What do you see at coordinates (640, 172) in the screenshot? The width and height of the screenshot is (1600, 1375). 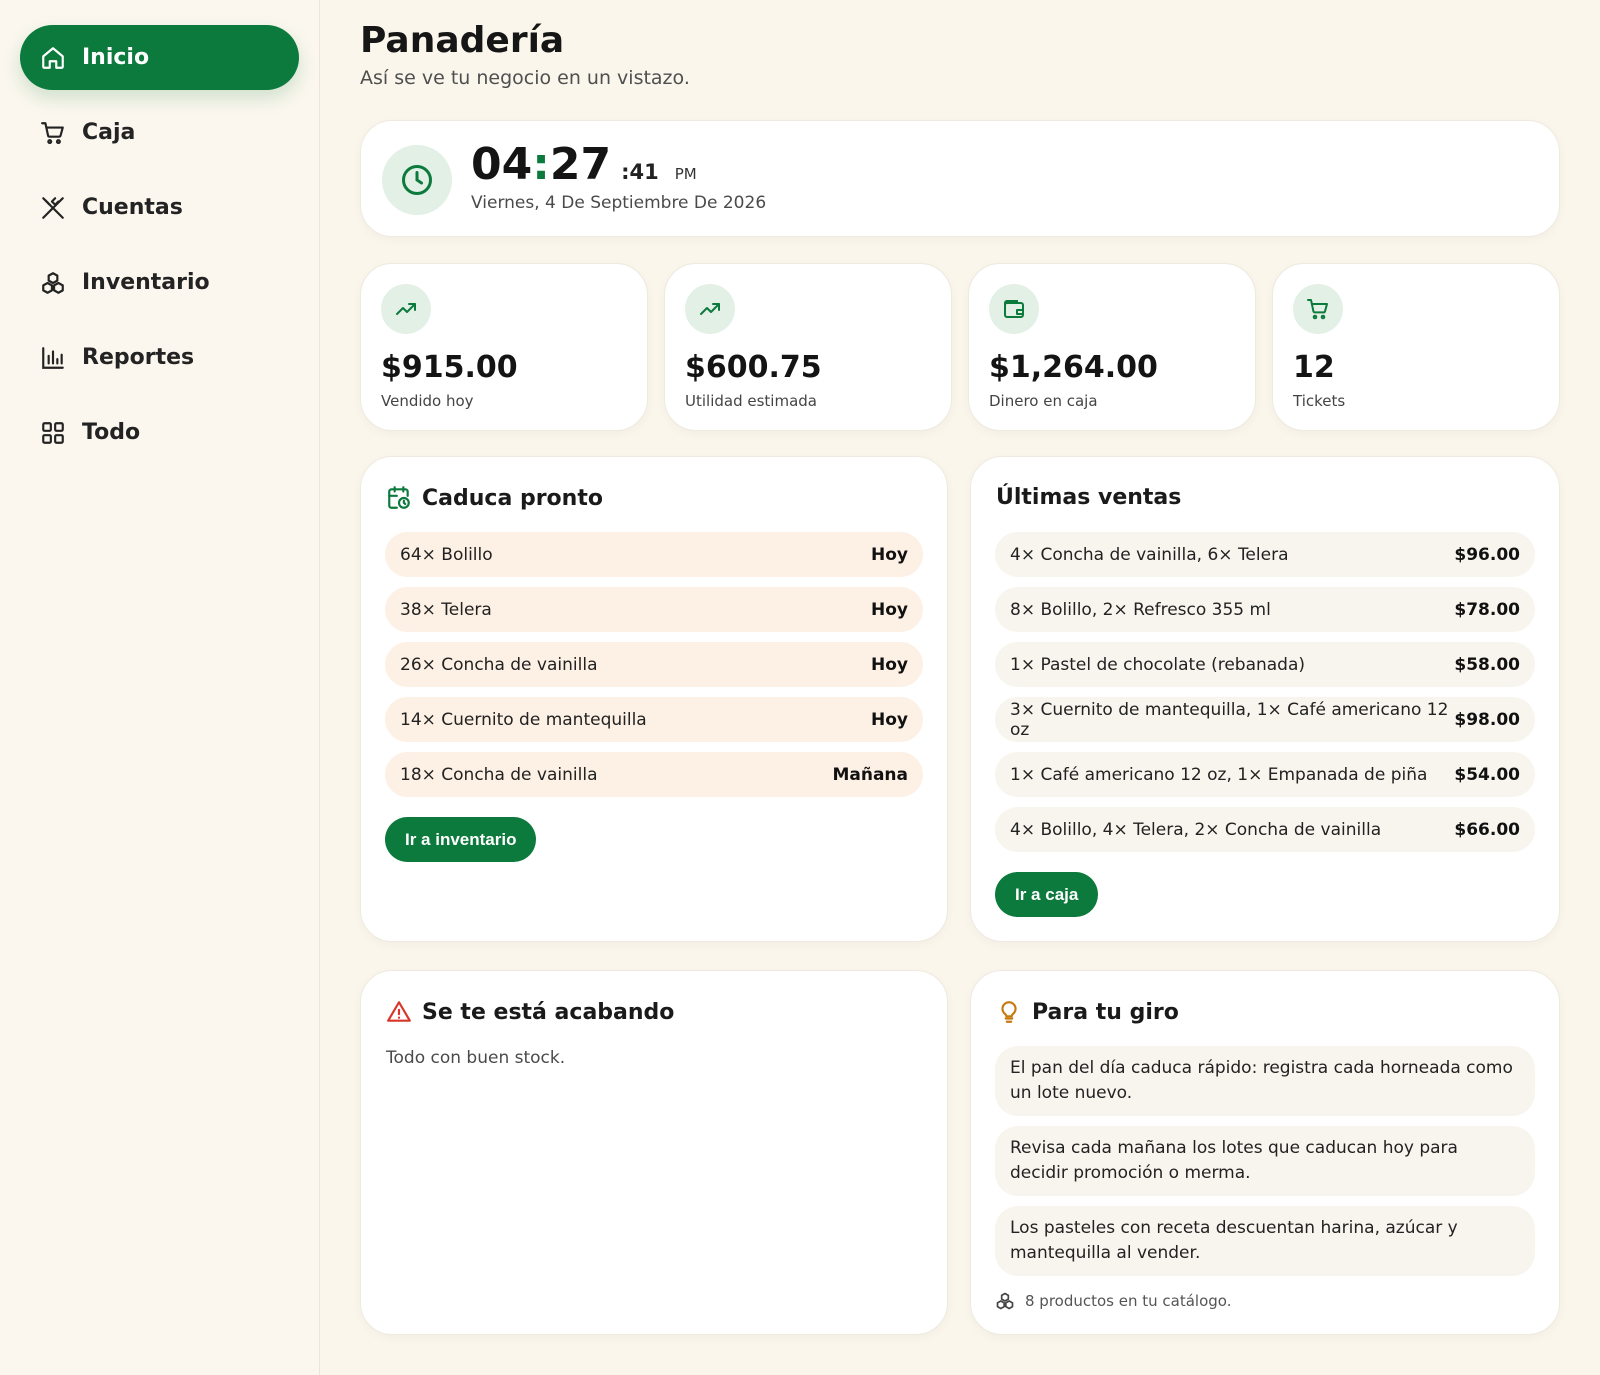 I see `clock-seconds: :41` at bounding box center [640, 172].